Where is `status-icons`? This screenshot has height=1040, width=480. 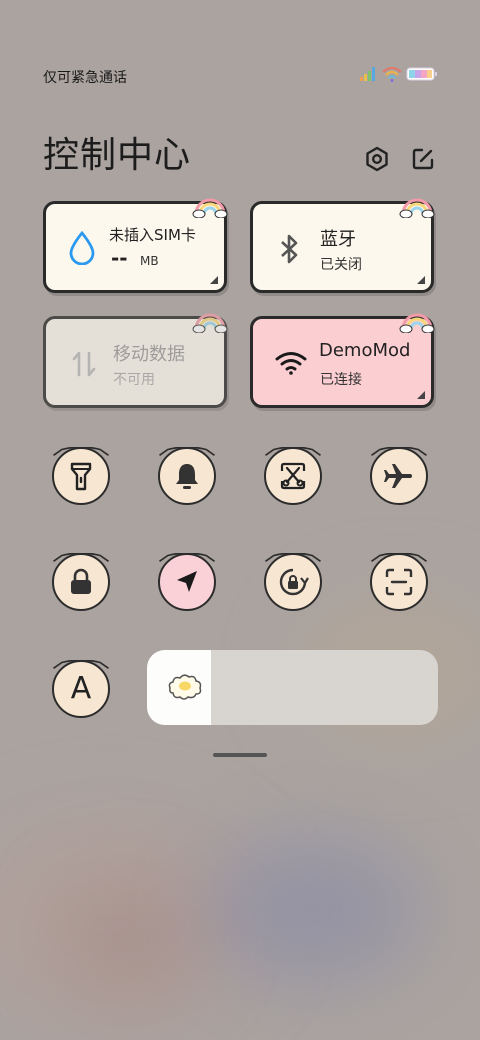
status-icons is located at coordinates (399, 74).